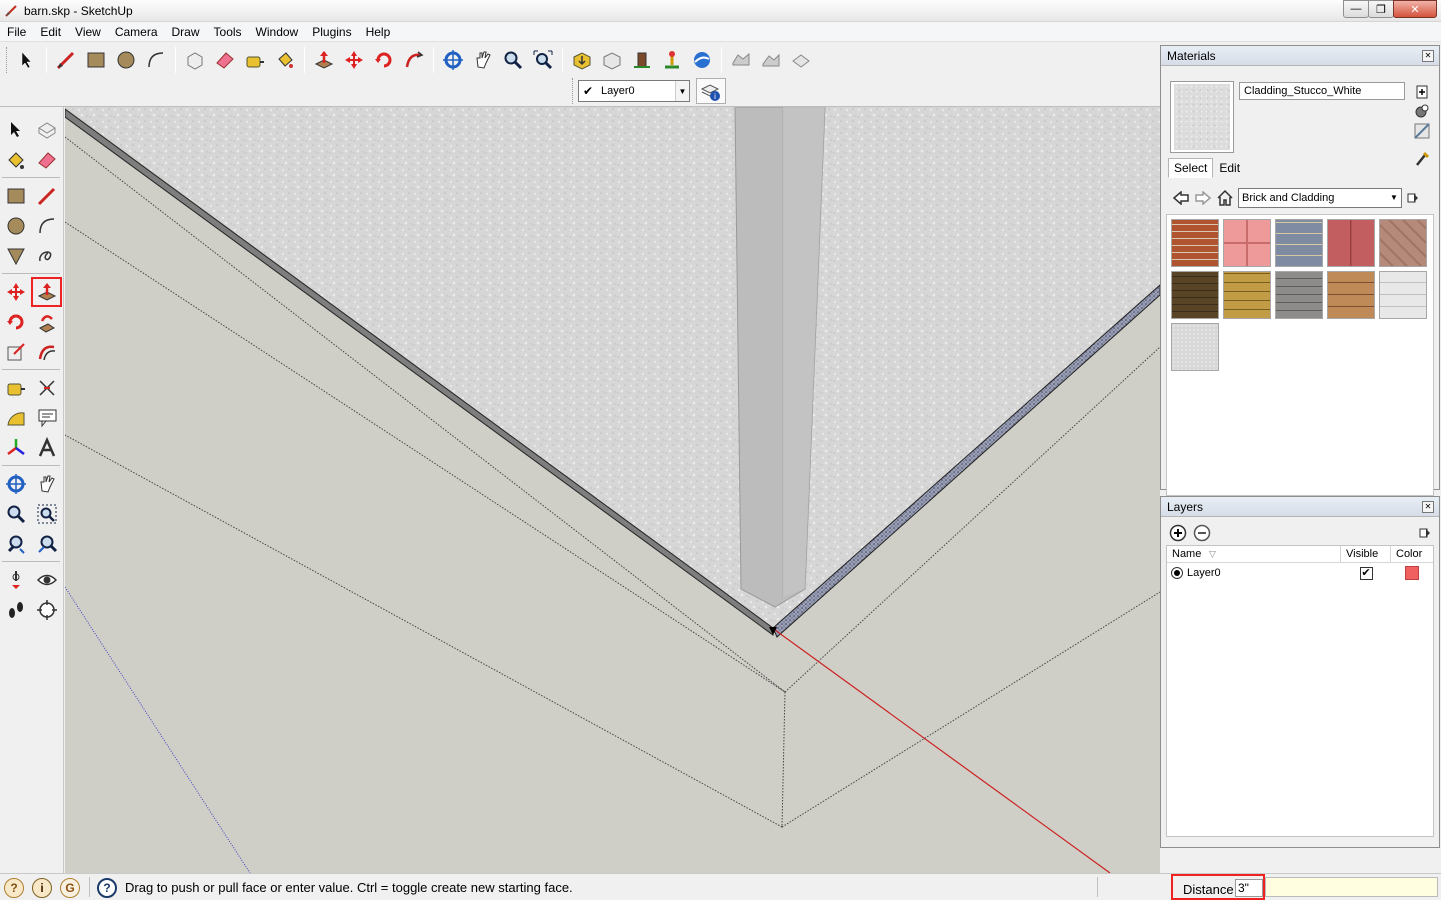  Describe the element at coordinates (1351, 295) in the screenshot. I see `siding-brown-swatch` at that location.